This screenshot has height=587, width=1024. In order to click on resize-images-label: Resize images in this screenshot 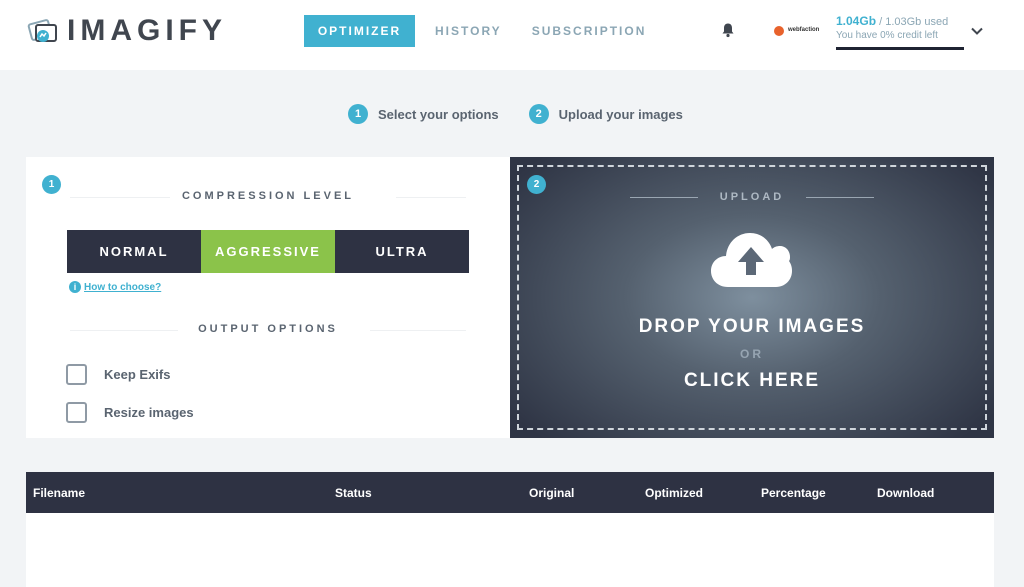, I will do `click(149, 412)`.